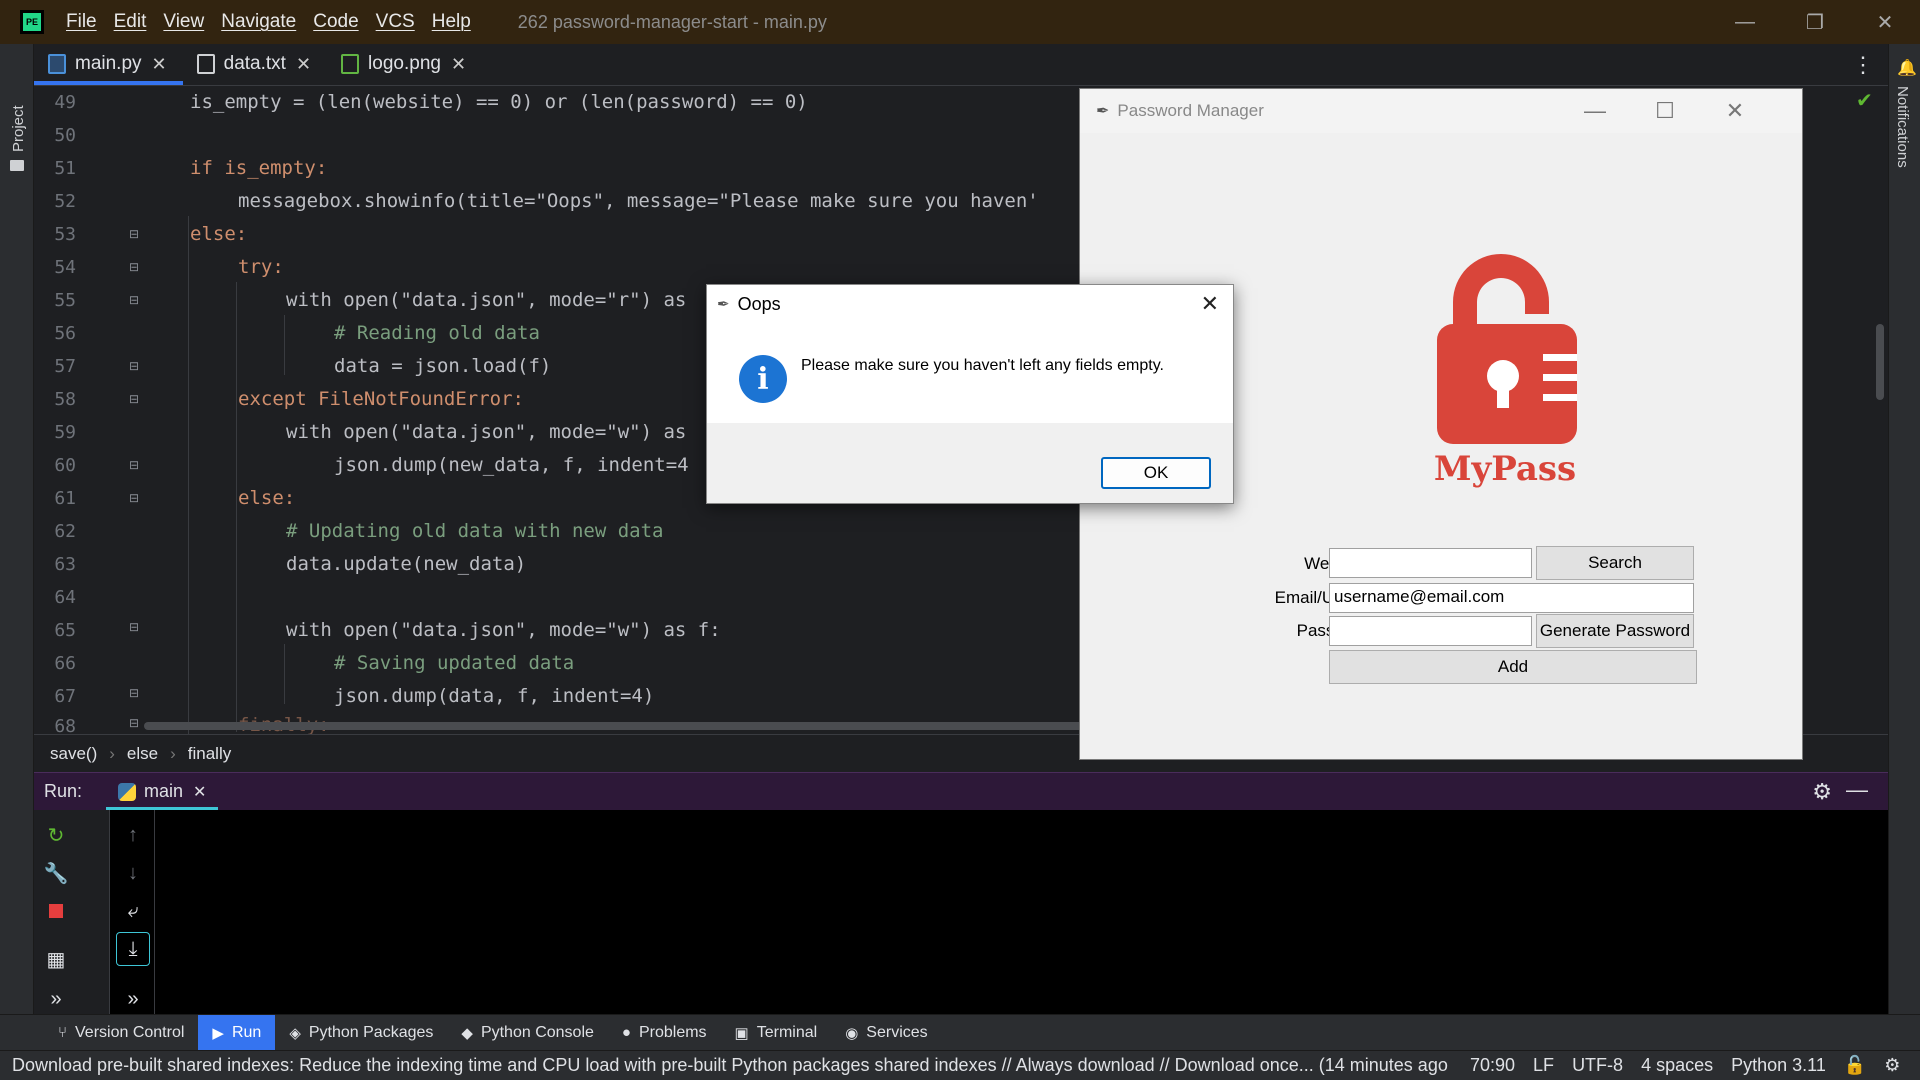 This screenshot has width=1920, height=1080. I want to click on pycharm-logo-icon: PE, so click(32, 22).